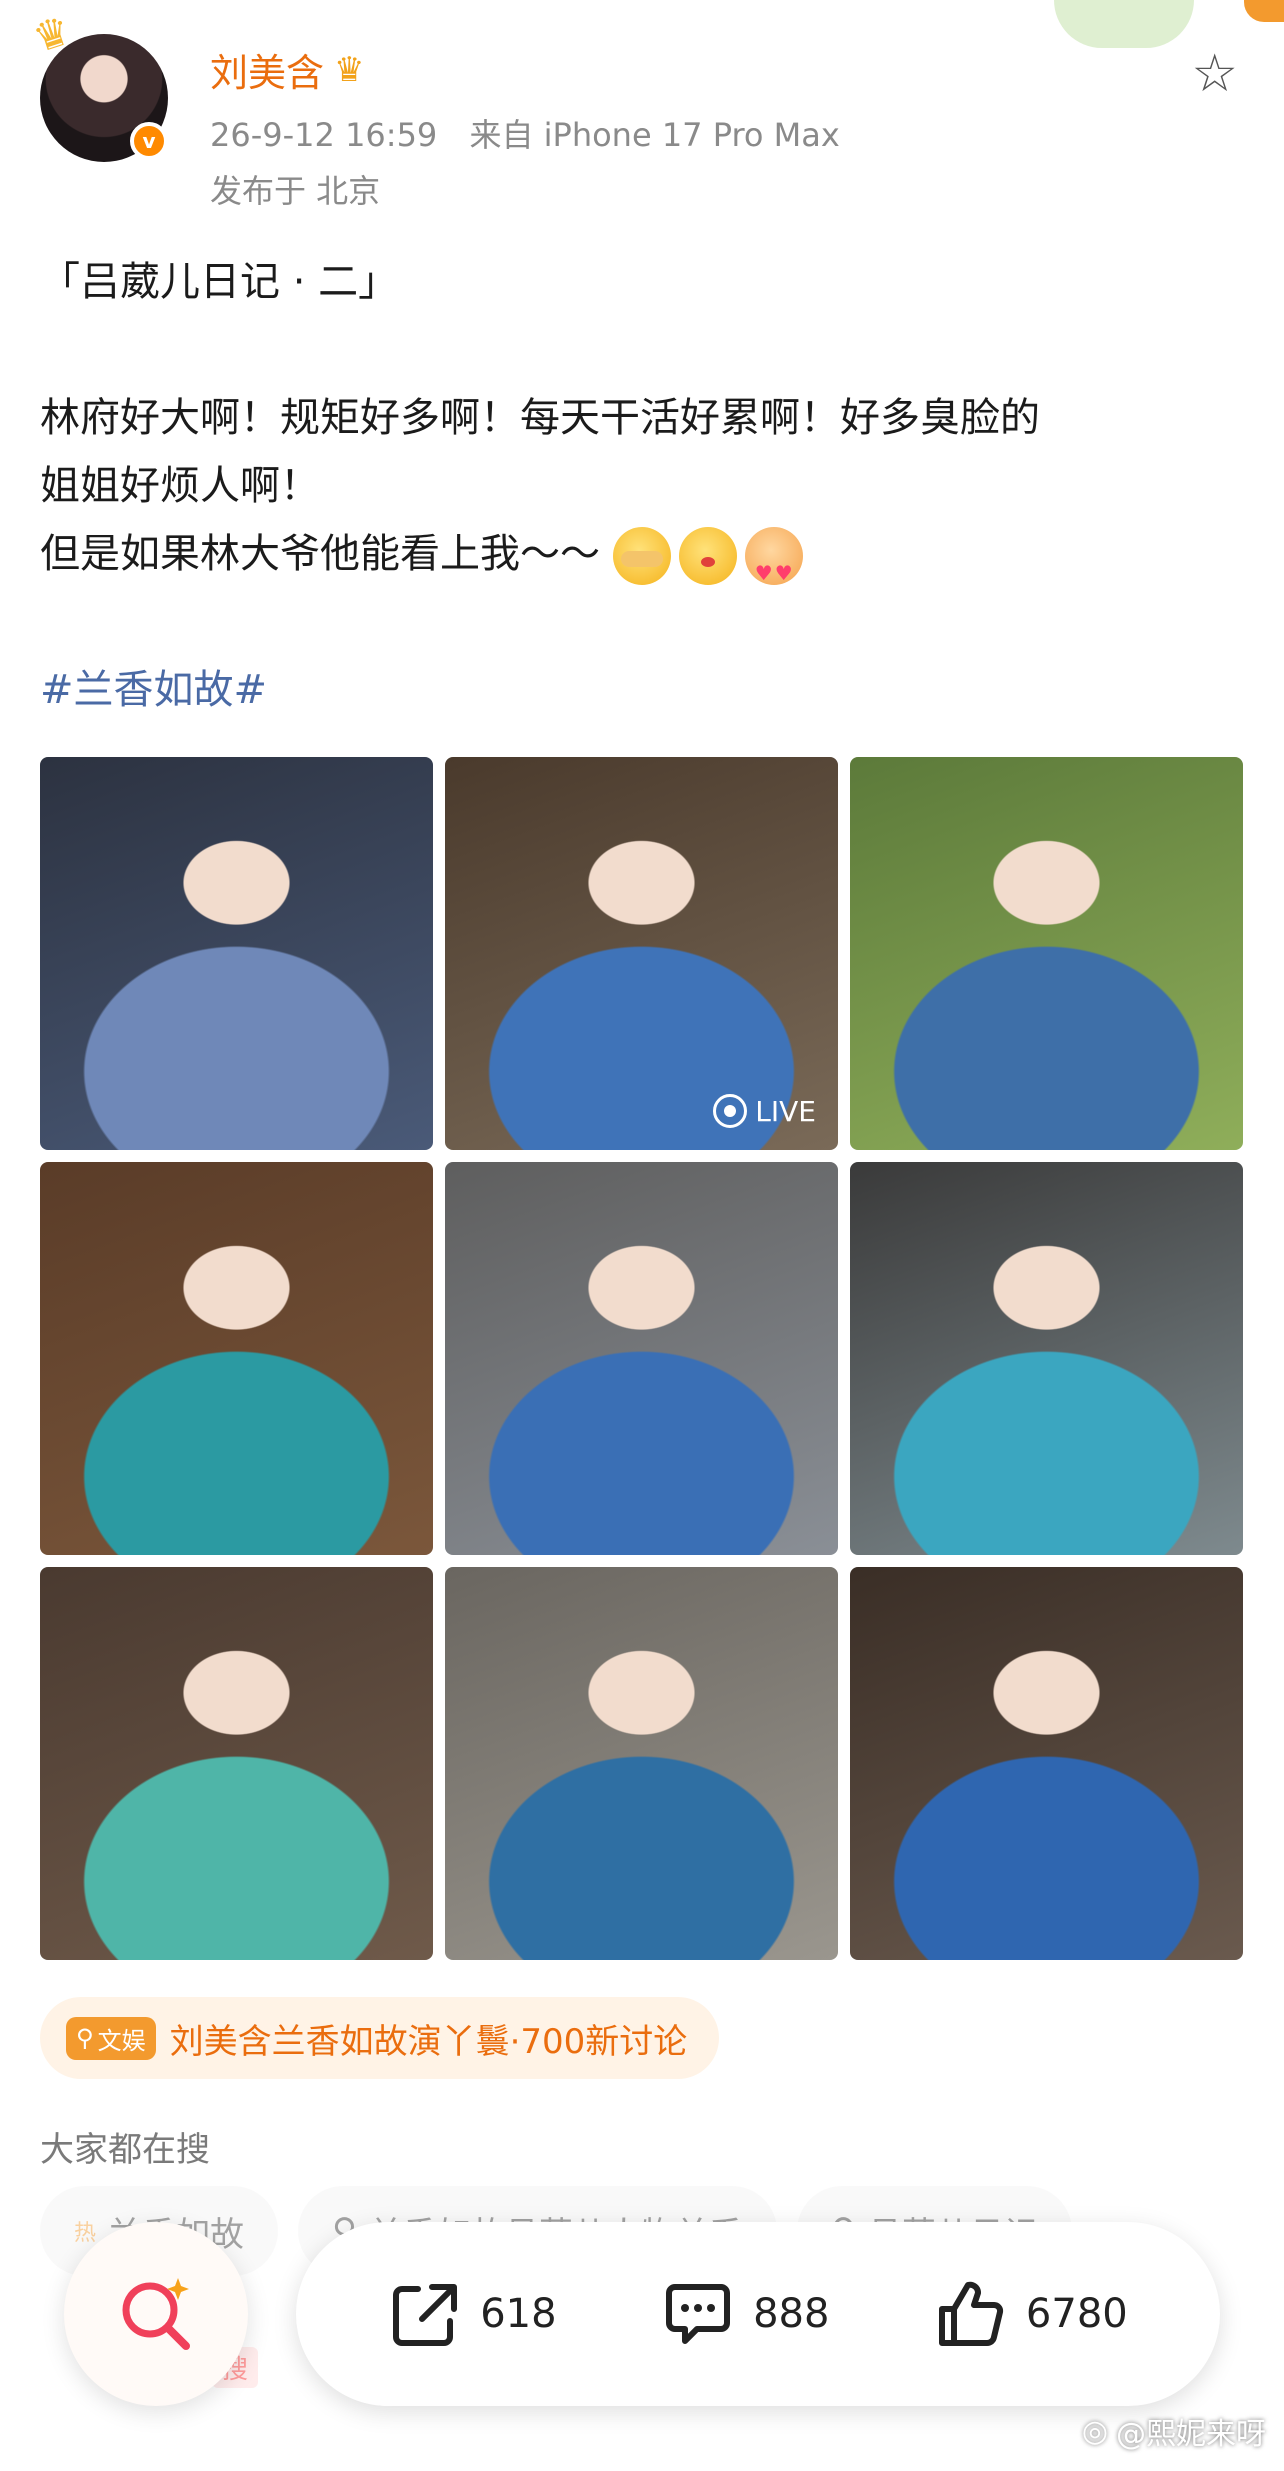 Image resolution: width=1284 pixels, height=2471 pixels. What do you see at coordinates (125, 2150) in the screenshot?
I see `search-heading: 大家都在搜` at bounding box center [125, 2150].